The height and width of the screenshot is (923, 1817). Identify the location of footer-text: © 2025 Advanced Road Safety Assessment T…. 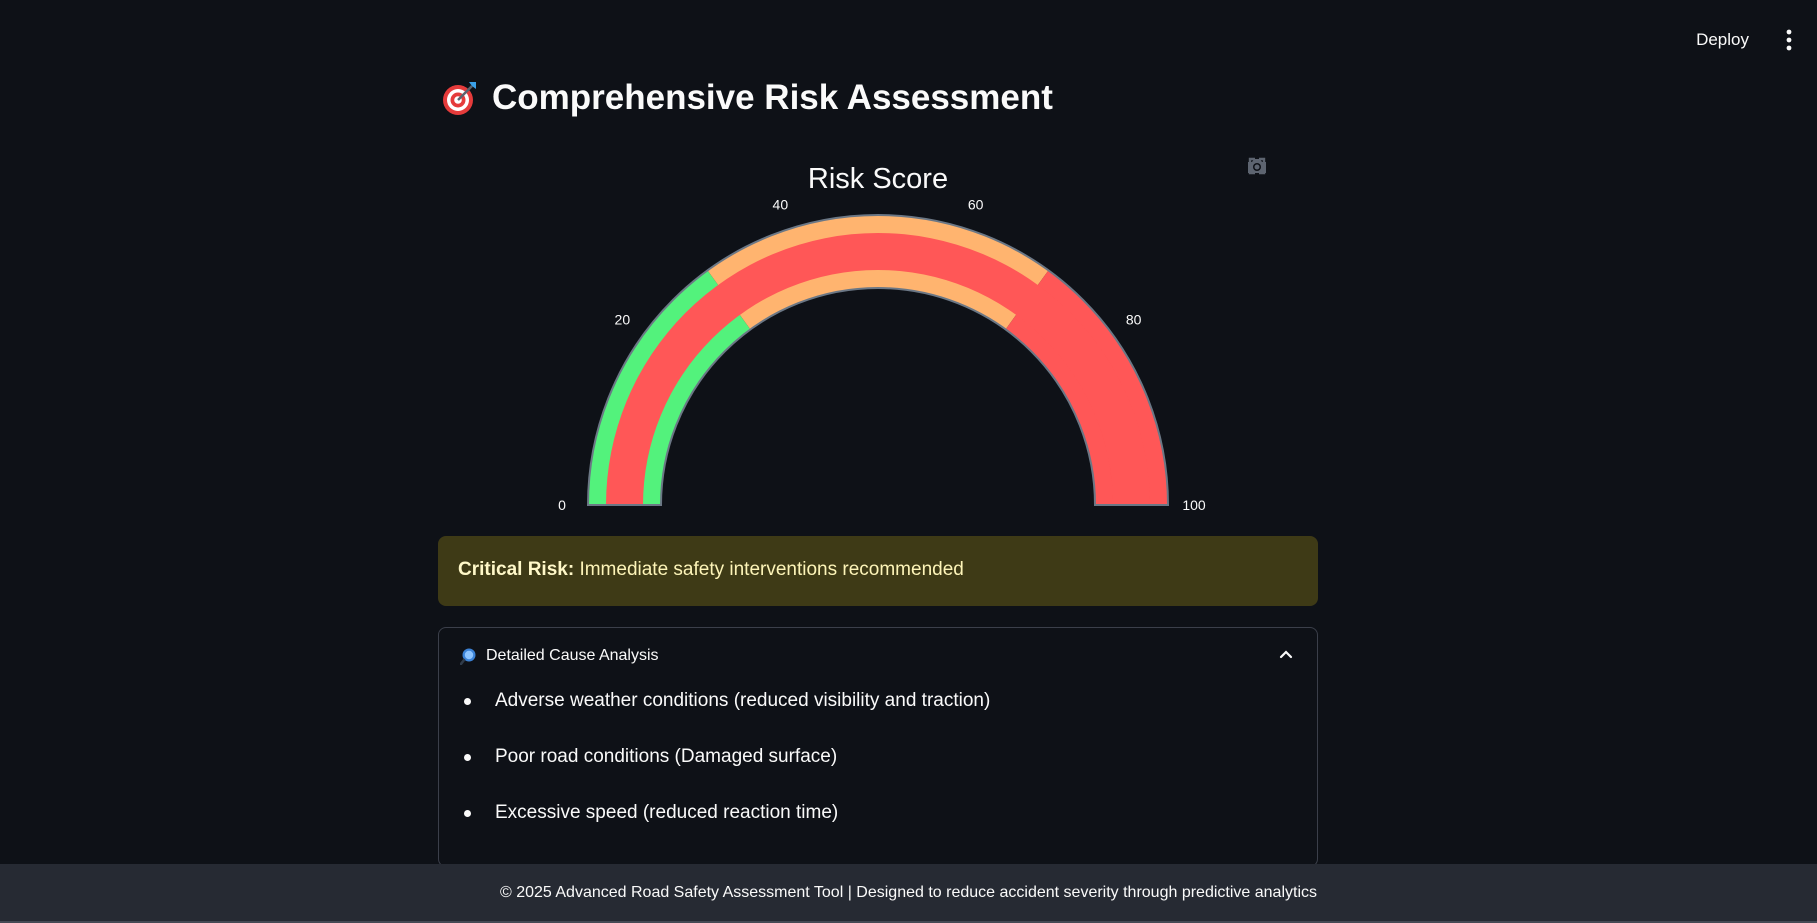
(908, 892).